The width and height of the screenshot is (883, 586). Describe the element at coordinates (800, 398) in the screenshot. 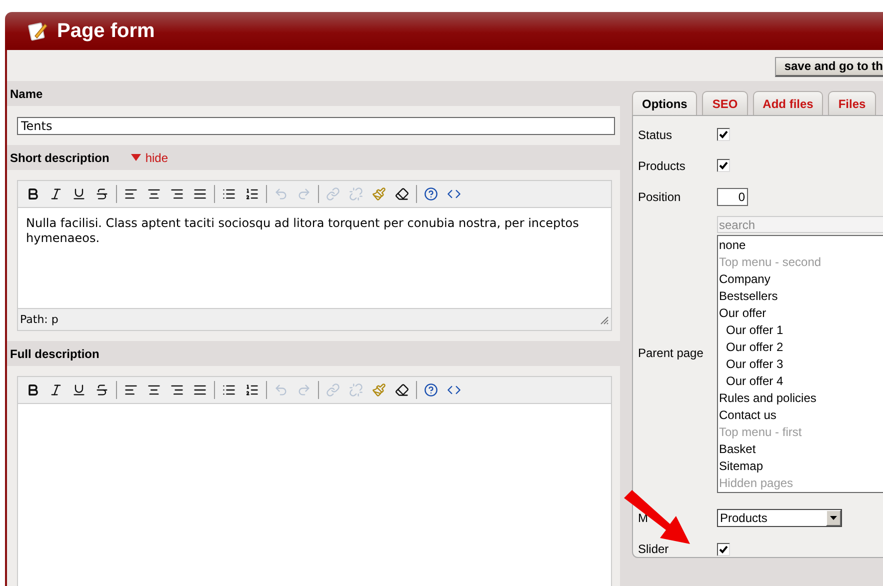

I see `list-option: Rules and policies` at that location.